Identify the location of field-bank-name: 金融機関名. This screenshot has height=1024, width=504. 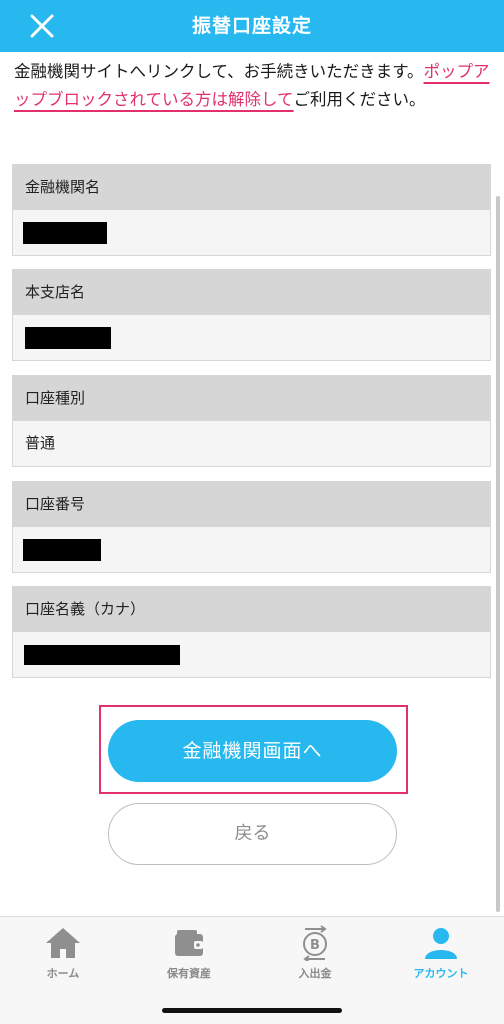
(251, 210).